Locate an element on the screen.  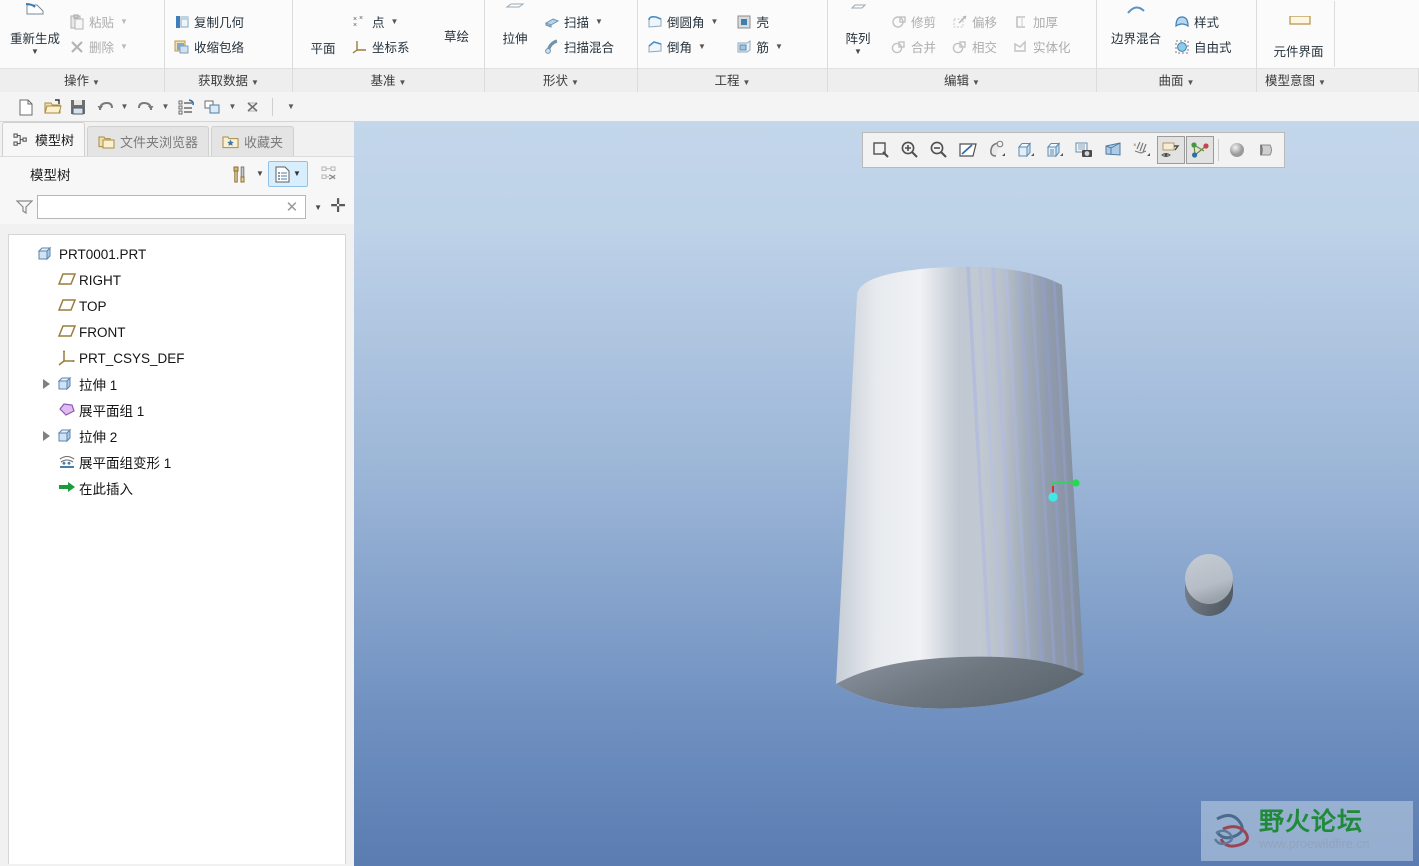
tab-folder-browser: 文件夹浏览器 is located at coordinates (148, 141).